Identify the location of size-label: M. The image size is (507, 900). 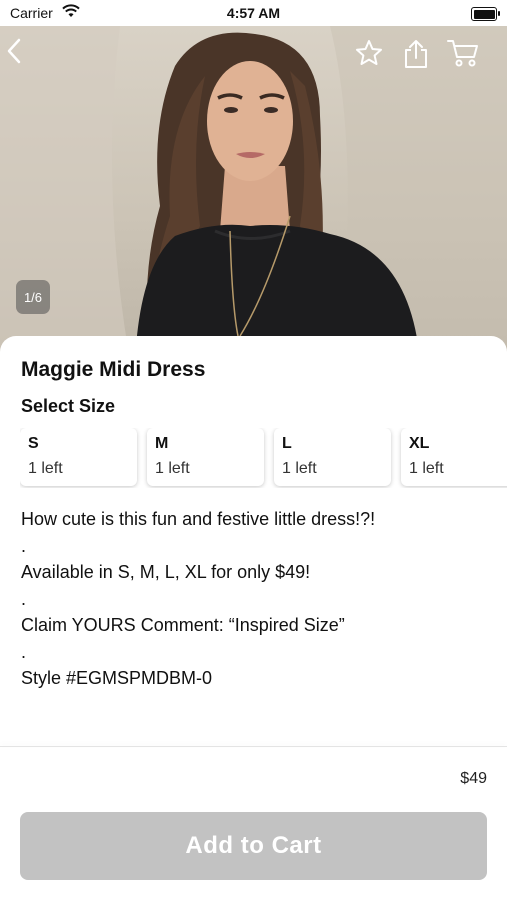
(162, 443).